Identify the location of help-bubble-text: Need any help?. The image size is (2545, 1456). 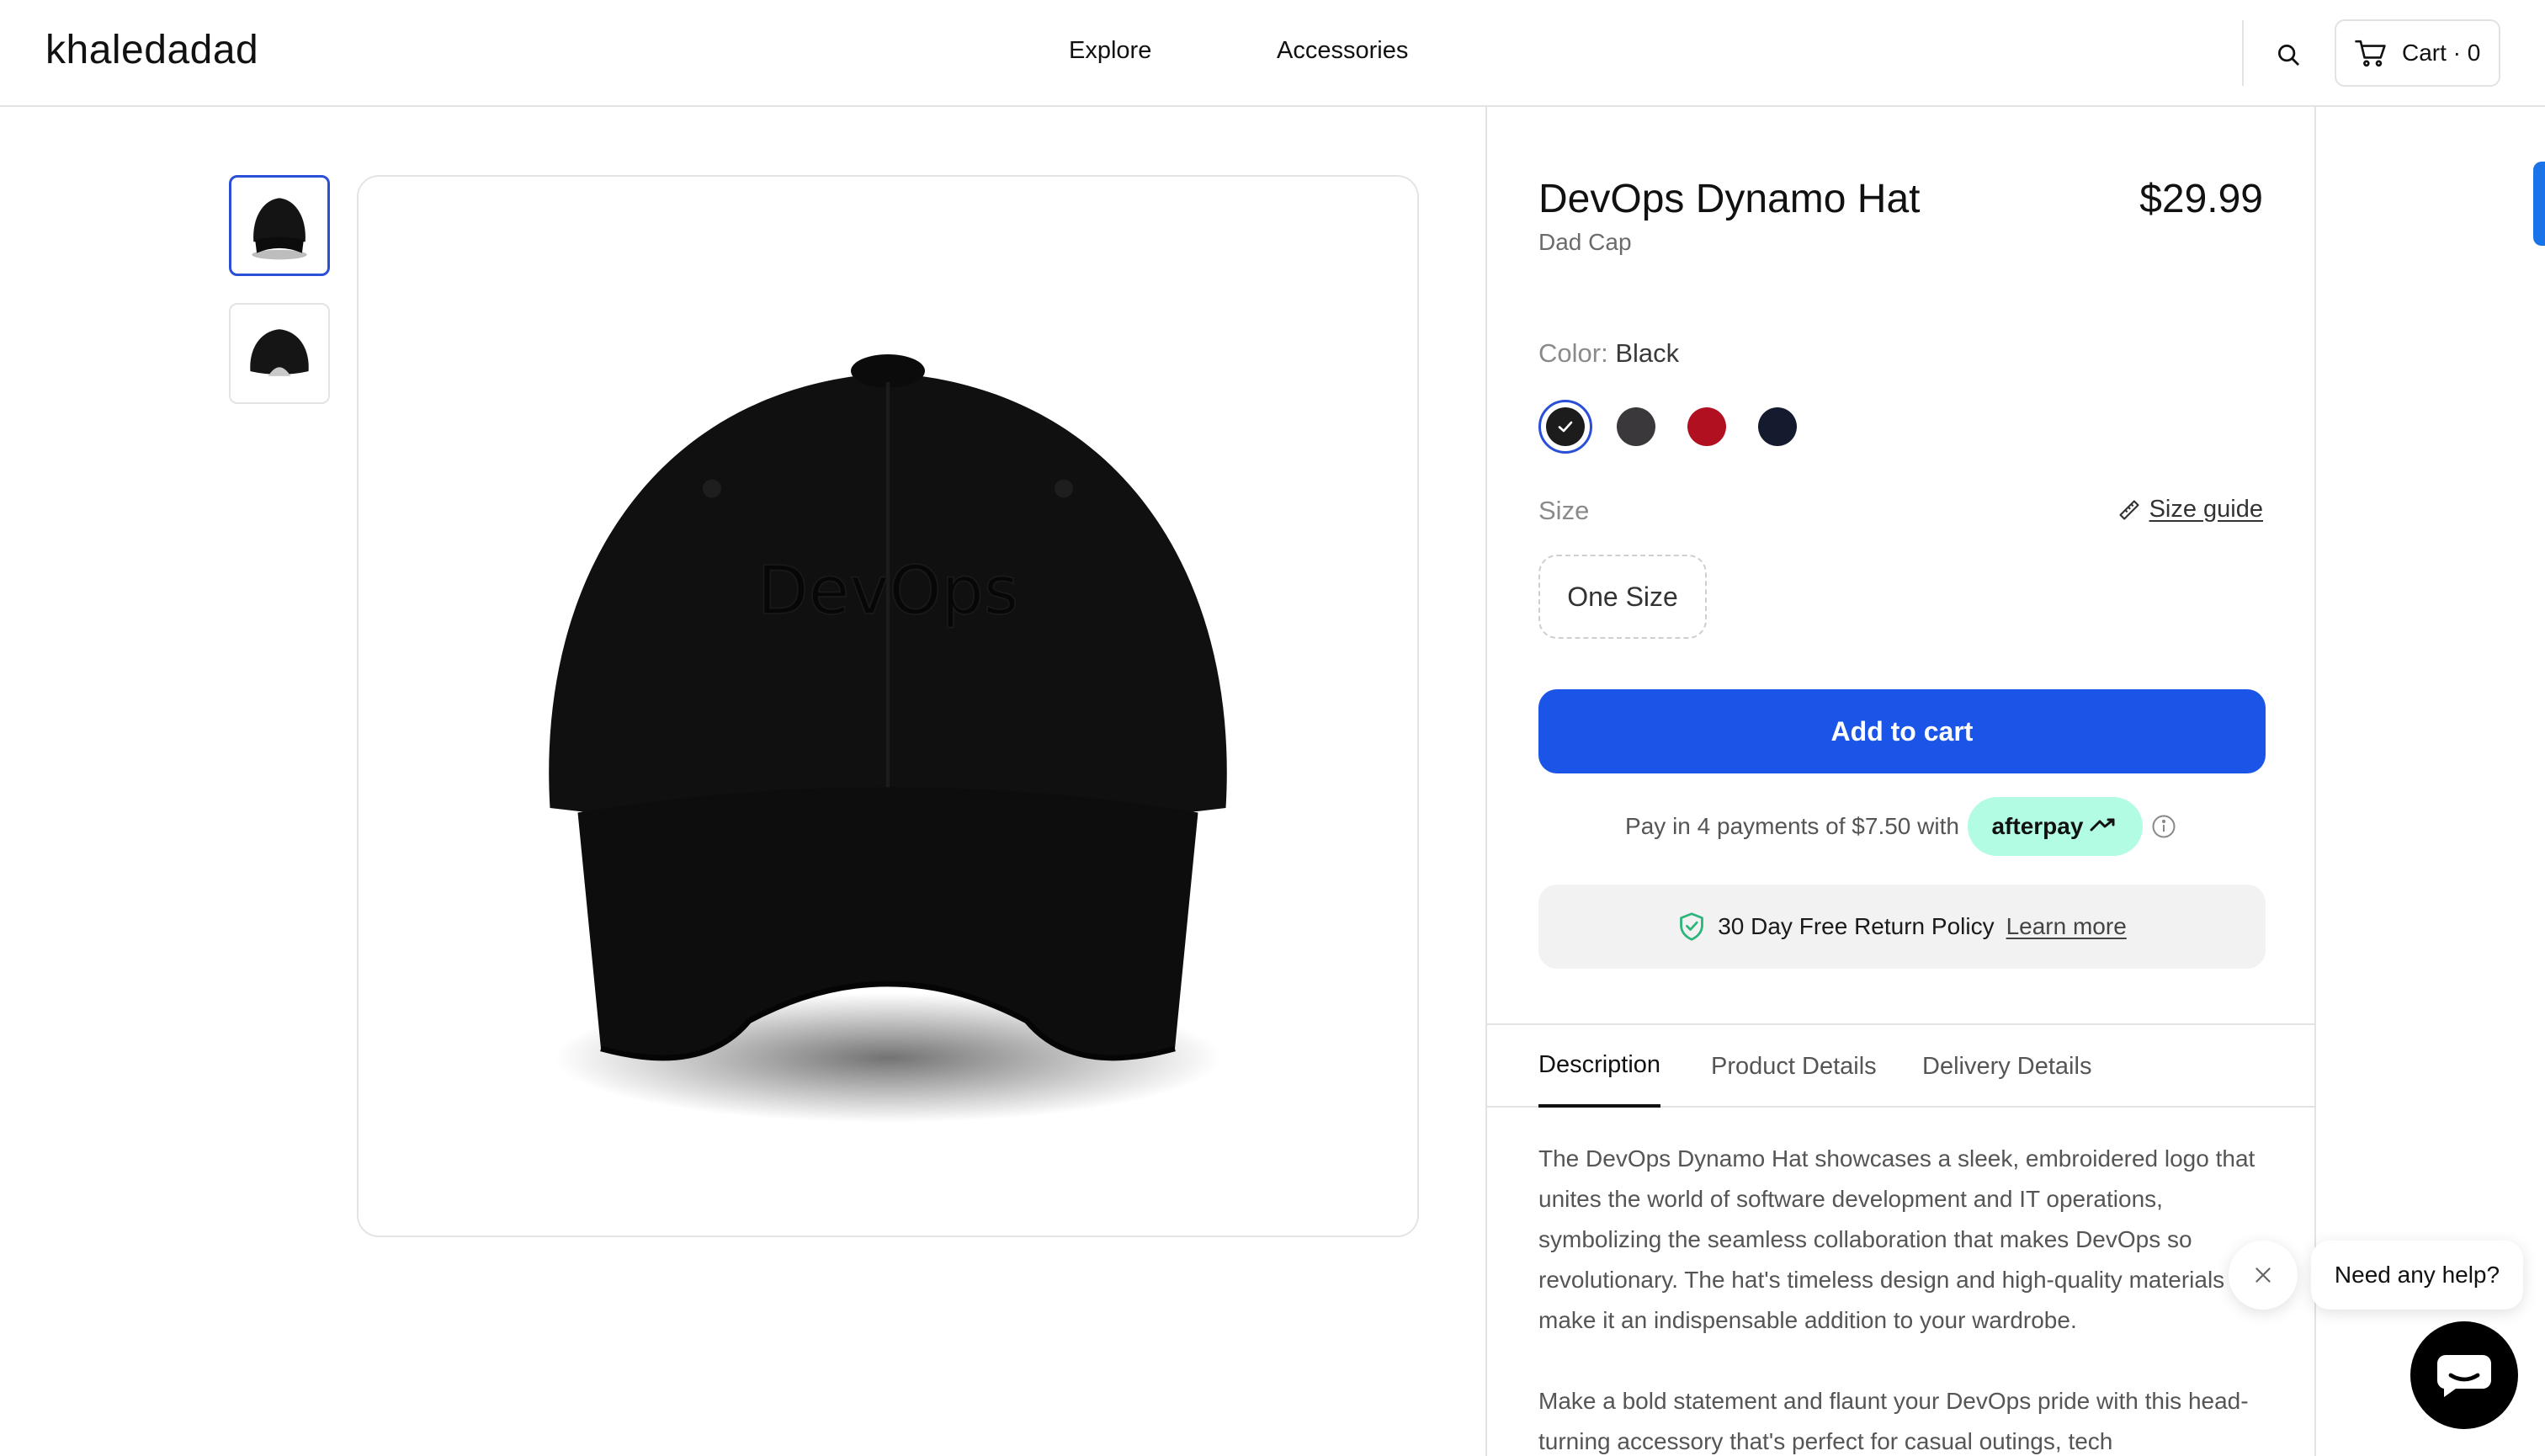
(2417, 1275).